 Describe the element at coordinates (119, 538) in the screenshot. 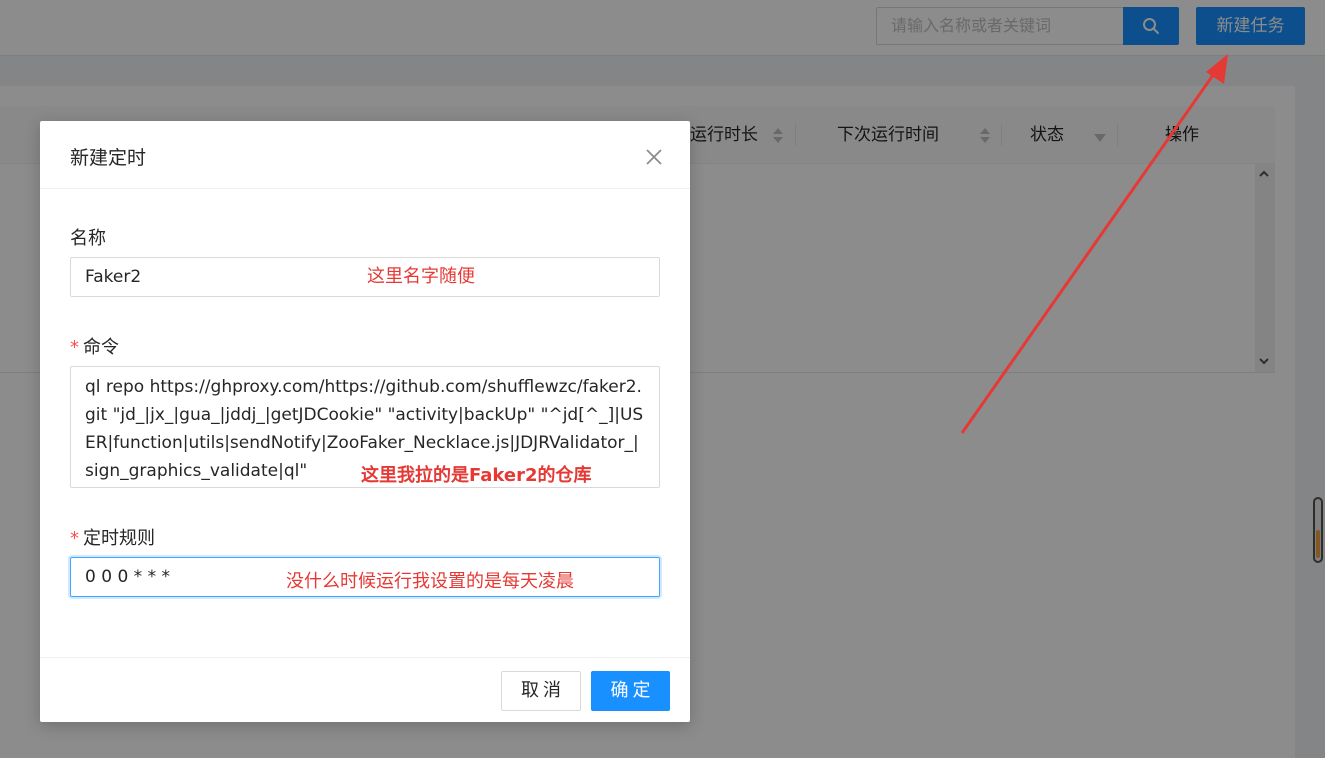

I see `cron-label-text: 定时规则` at that location.